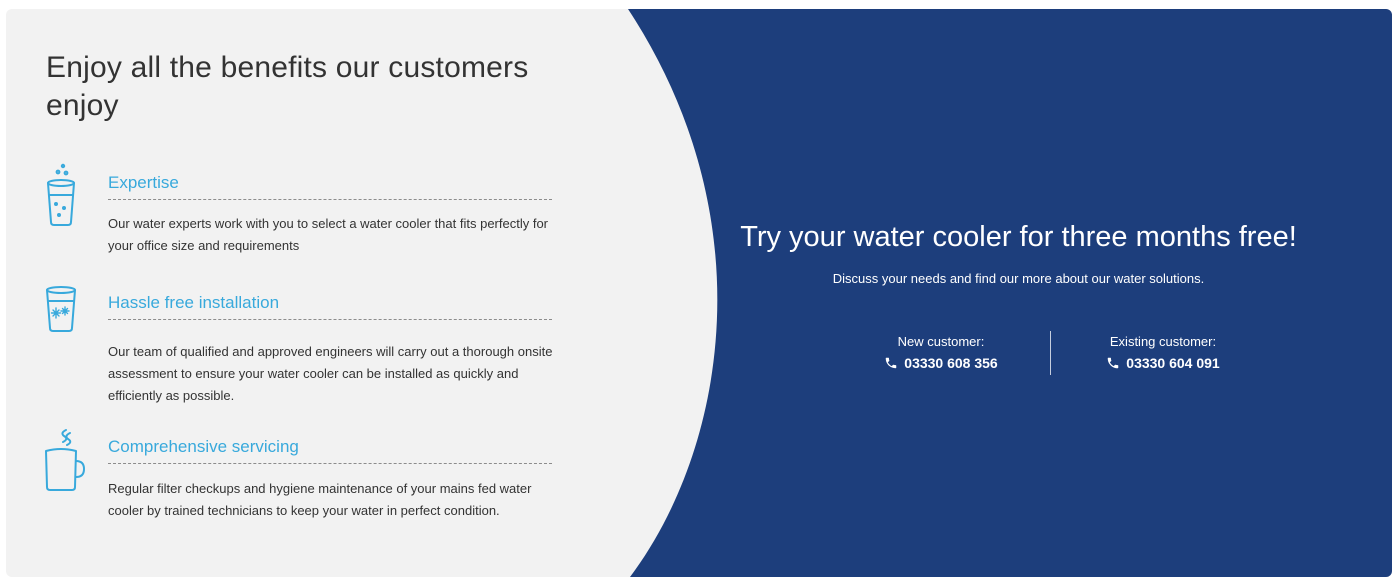 This screenshot has width=1398, height=578. Describe the element at coordinates (203, 446) in the screenshot. I see `feature-title: Comprehensive servicing` at that location.